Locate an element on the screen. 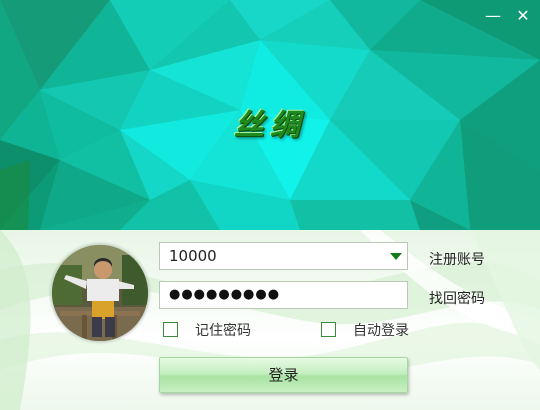 Image resolution: width=540 pixels, height=410 pixels. minimize-icon: — is located at coordinates (493, 16).